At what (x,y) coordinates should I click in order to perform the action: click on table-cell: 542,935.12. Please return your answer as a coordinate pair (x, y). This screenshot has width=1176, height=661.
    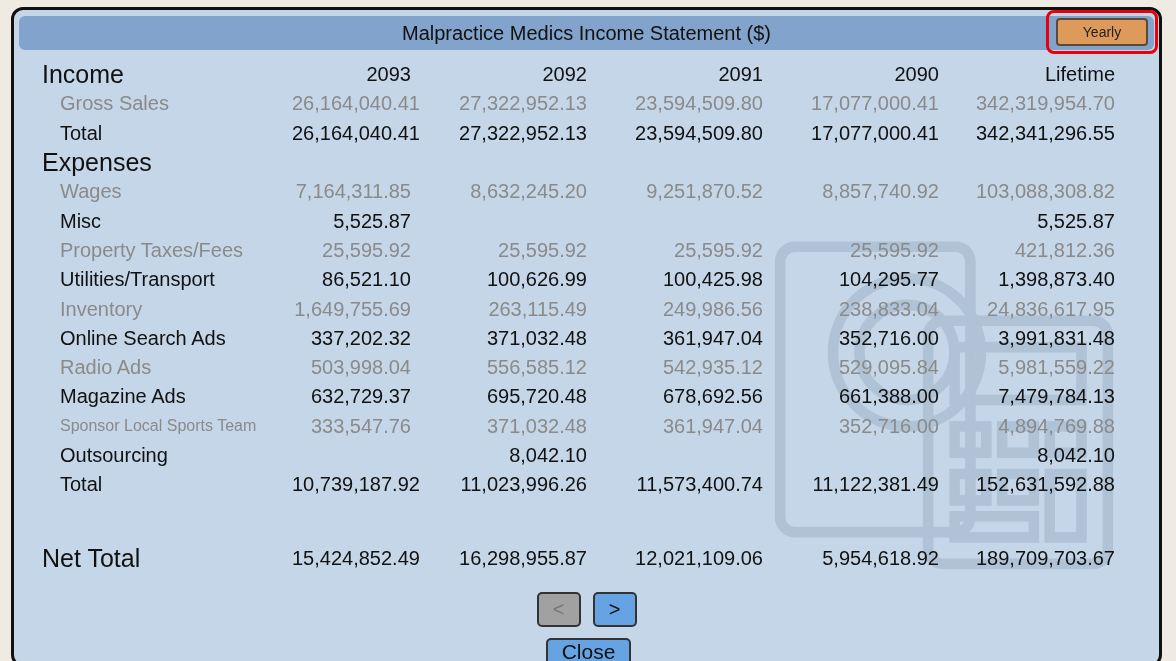
    Looking at the image, I should click on (712, 367).